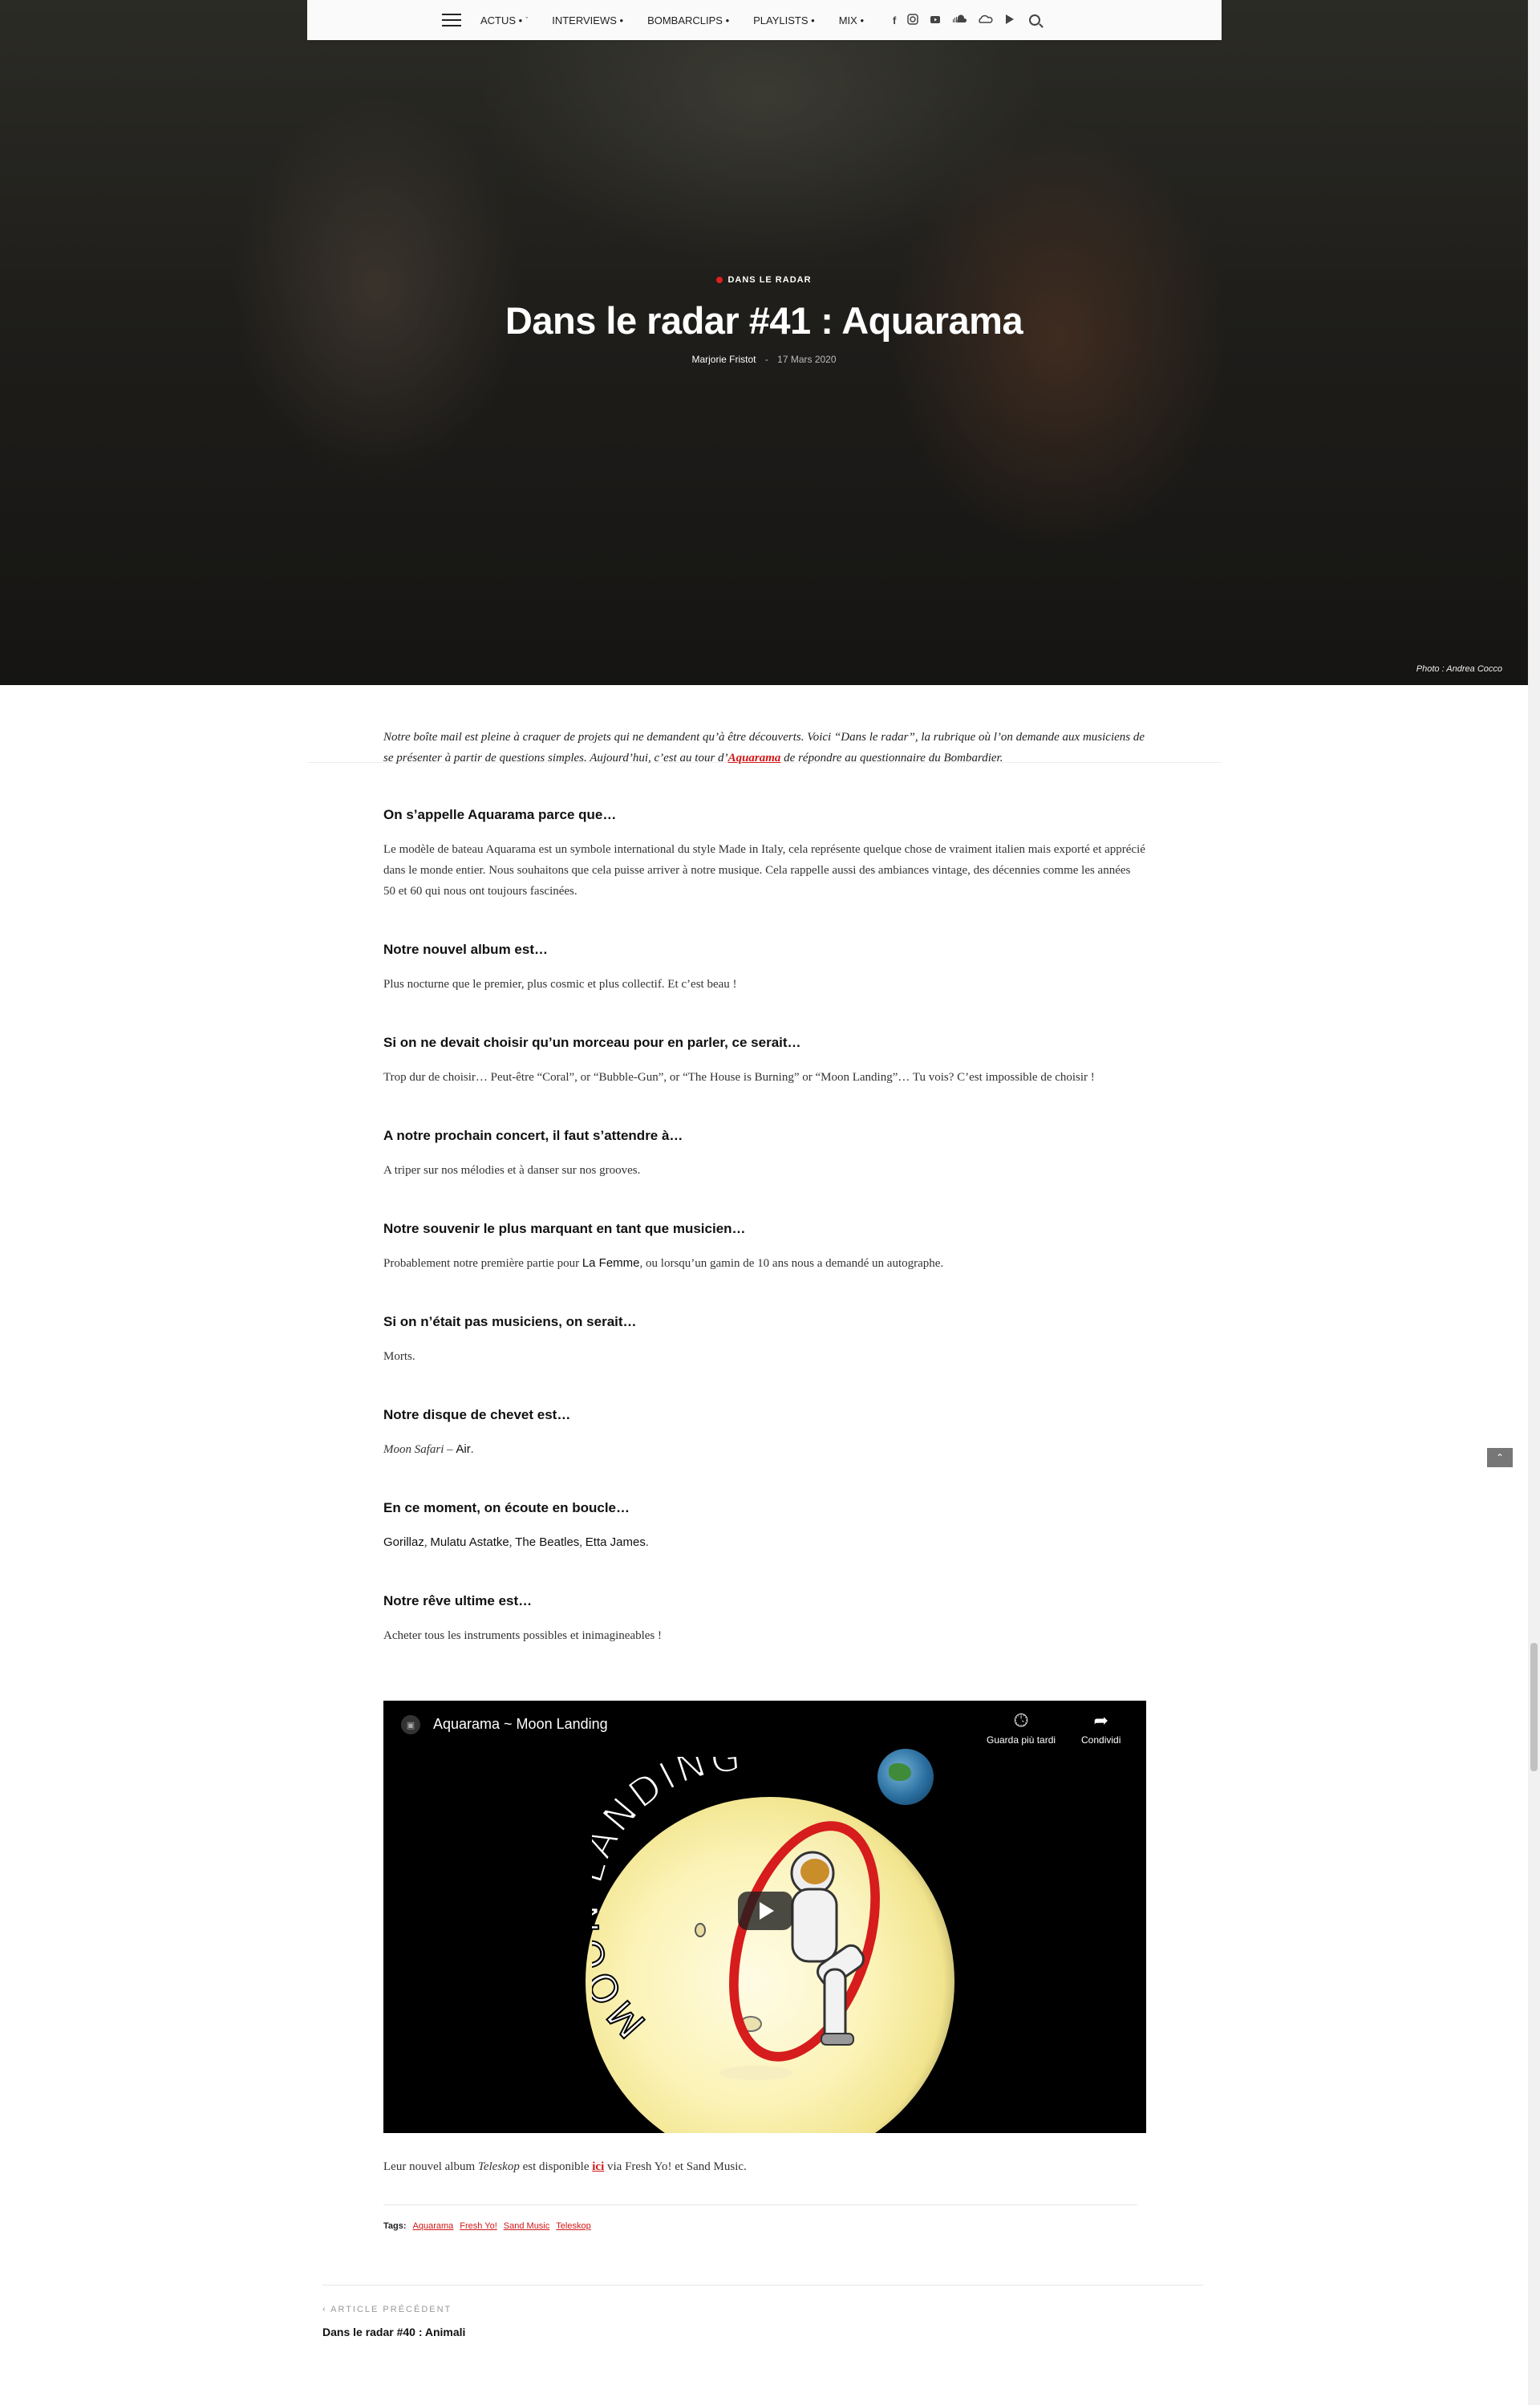  Describe the element at coordinates (326, 2309) in the screenshot. I see `chevron-left-icon: ‹` at that location.